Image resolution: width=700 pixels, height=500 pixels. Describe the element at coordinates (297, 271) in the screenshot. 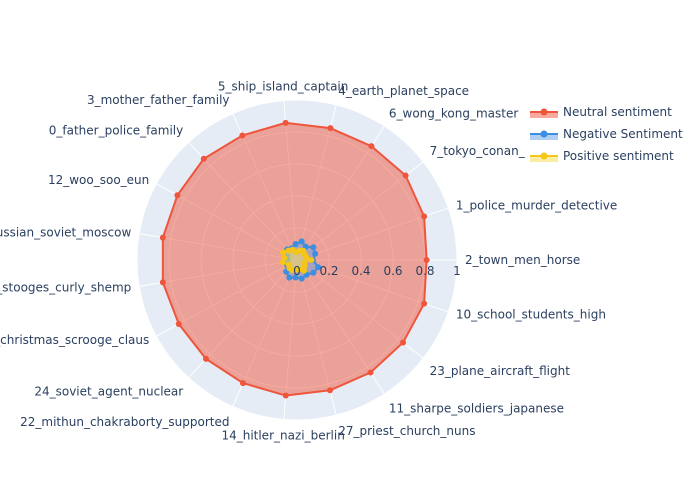

I see `radial-tick-label: 0` at that location.